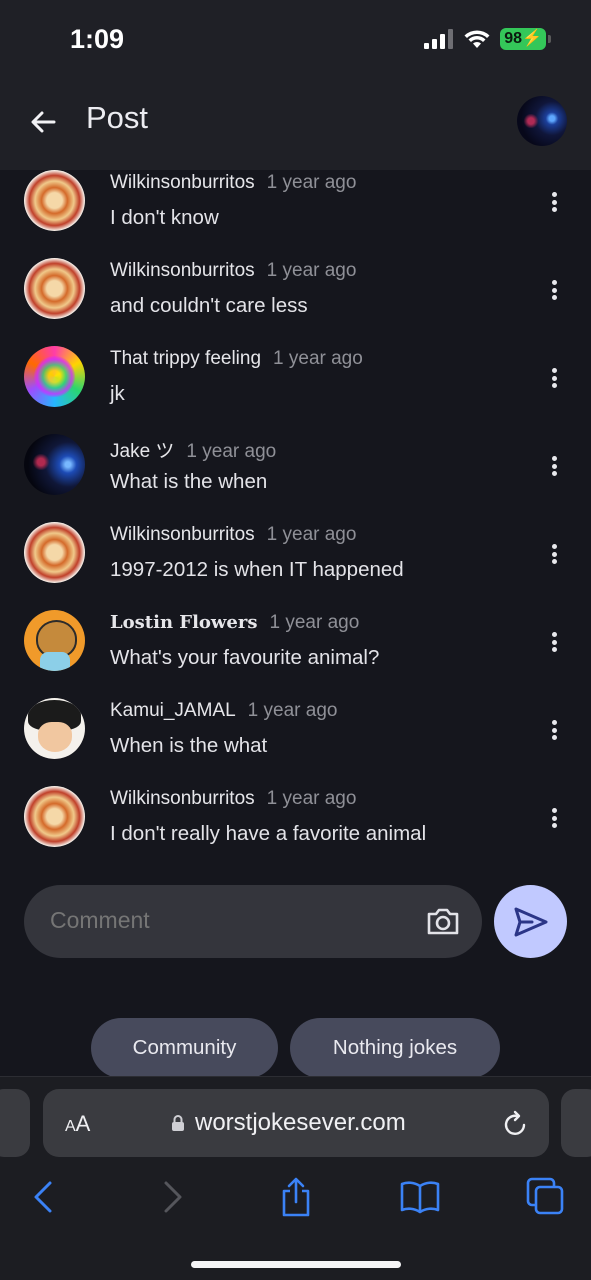 The height and width of the screenshot is (1280, 591). Describe the element at coordinates (546, 1197) in the screenshot. I see `tabs-icon` at that location.